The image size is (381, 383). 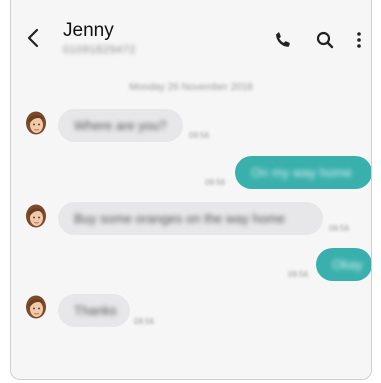 I want to click on message-bubble-outgoing: Okay, so click(x=343, y=264).